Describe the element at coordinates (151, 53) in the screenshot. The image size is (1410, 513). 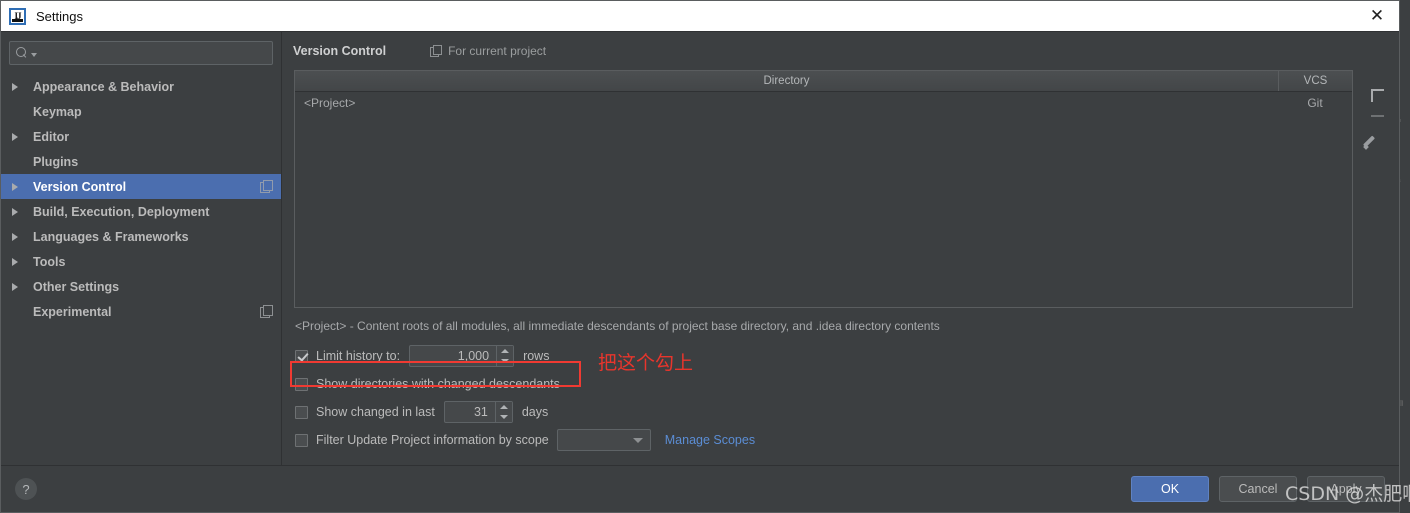
I see `search-input` at that location.